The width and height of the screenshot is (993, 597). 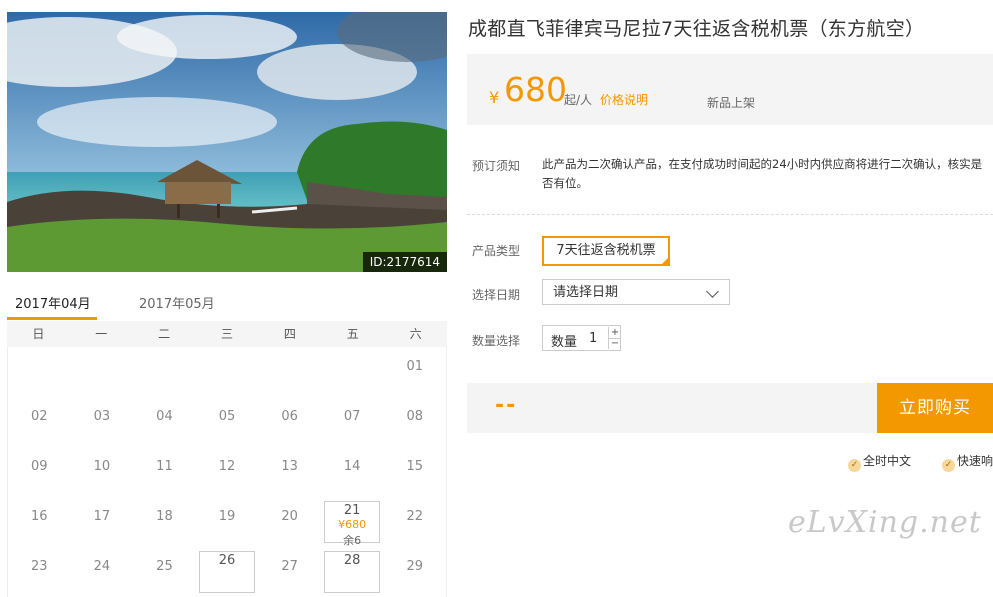 I want to click on day-number: 11, so click(x=164, y=466).